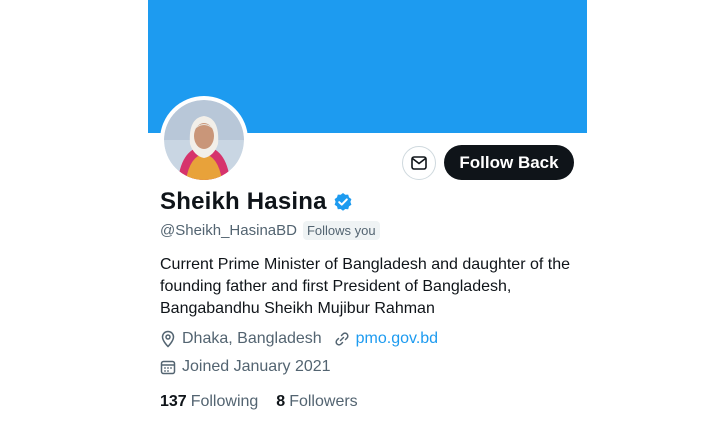 This screenshot has width=725, height=425. I want to click on avatar-photo, so click(204, 140).